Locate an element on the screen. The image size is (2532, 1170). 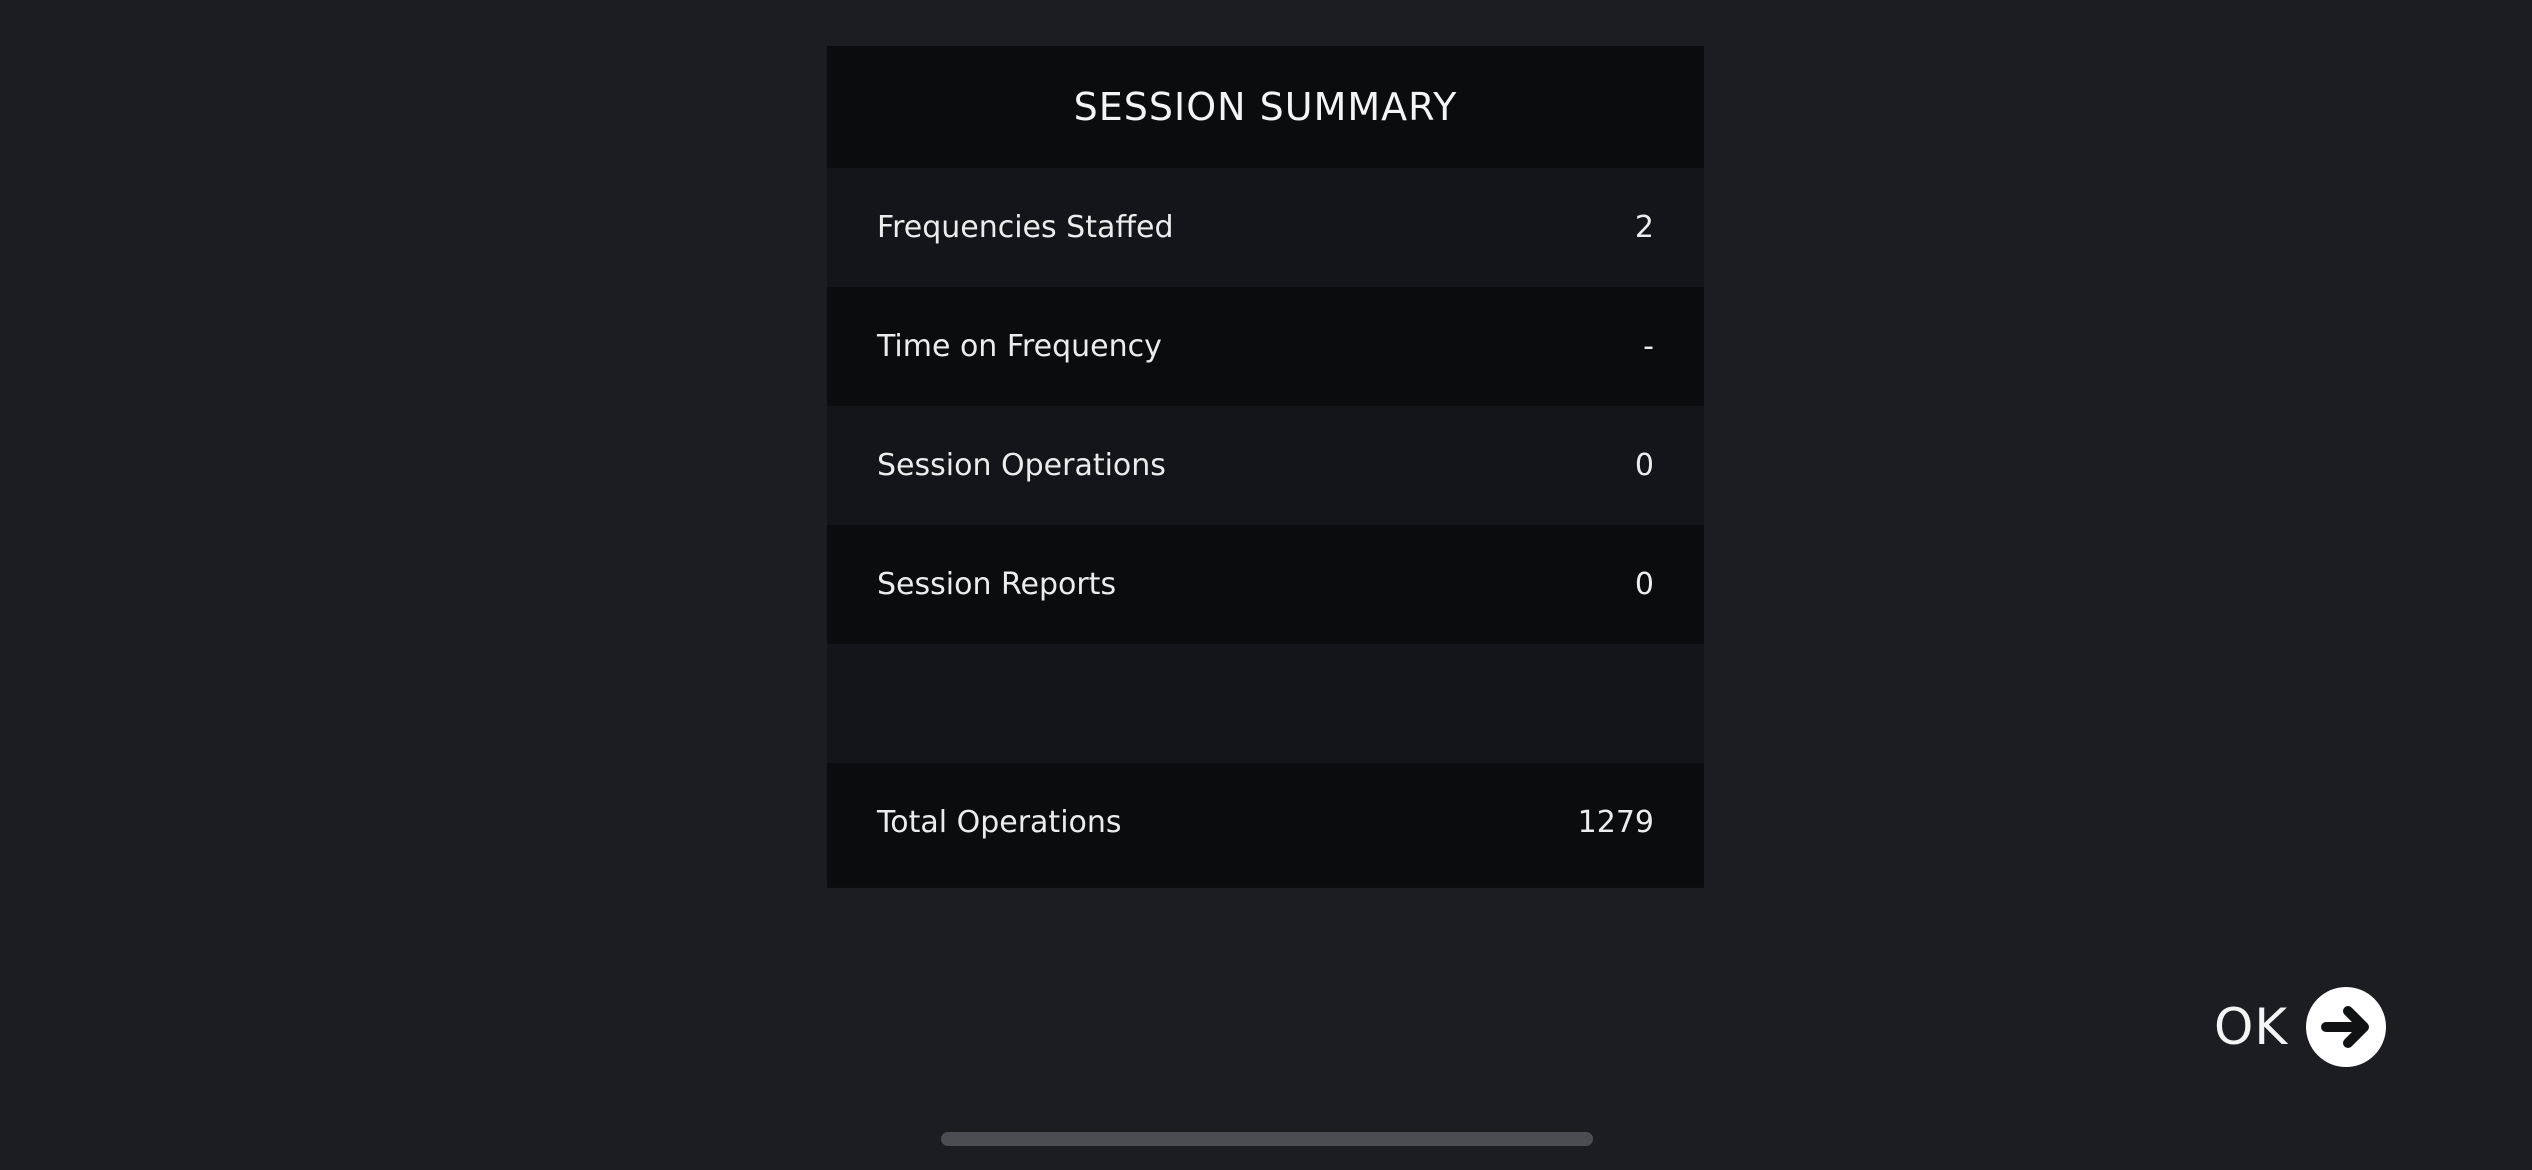
ok-button-label: OK is located at coordinates (2251, 1027).